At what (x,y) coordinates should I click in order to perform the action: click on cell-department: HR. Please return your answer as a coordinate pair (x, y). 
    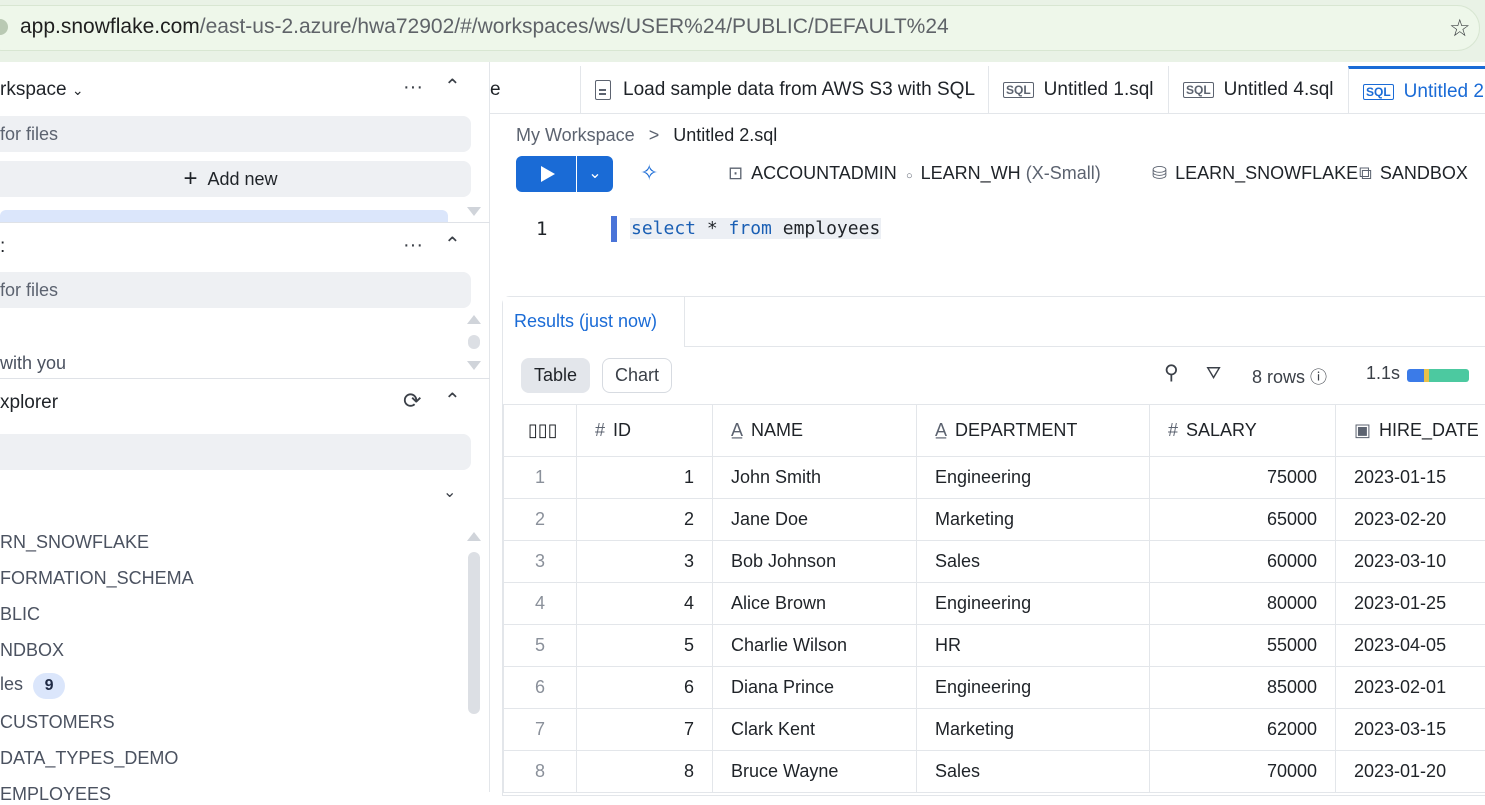
    Looking at the image, I should click on (1033, 646).